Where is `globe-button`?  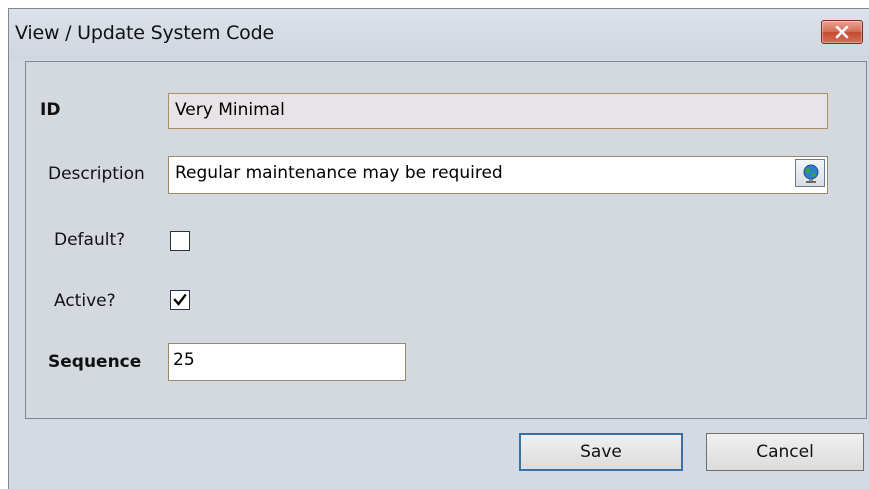
globe-button is located at coordinates (810, 173).